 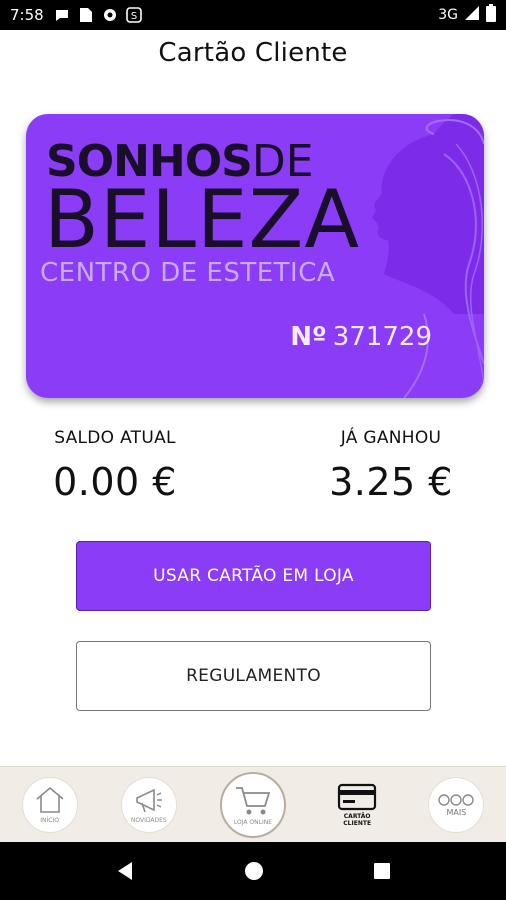 What do you see at coordinates (253, 576) in the screenshot?
I see `use-card-in-store-button: USAR CARTÃO EM LOJA` at bounding box center [253, 576].